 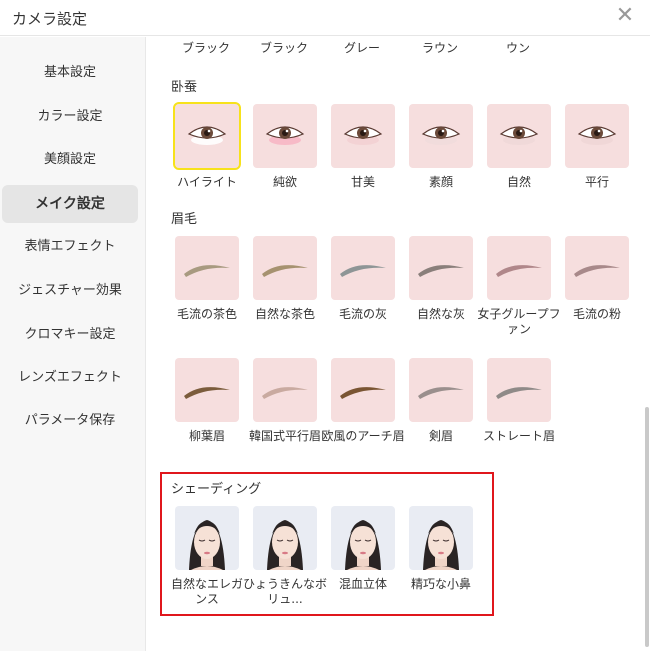 What do you see at coordinates (70, 73) in the screenshot?
I see `sidebar-item-basic: 基本設定` at bounding box center [70, 73].